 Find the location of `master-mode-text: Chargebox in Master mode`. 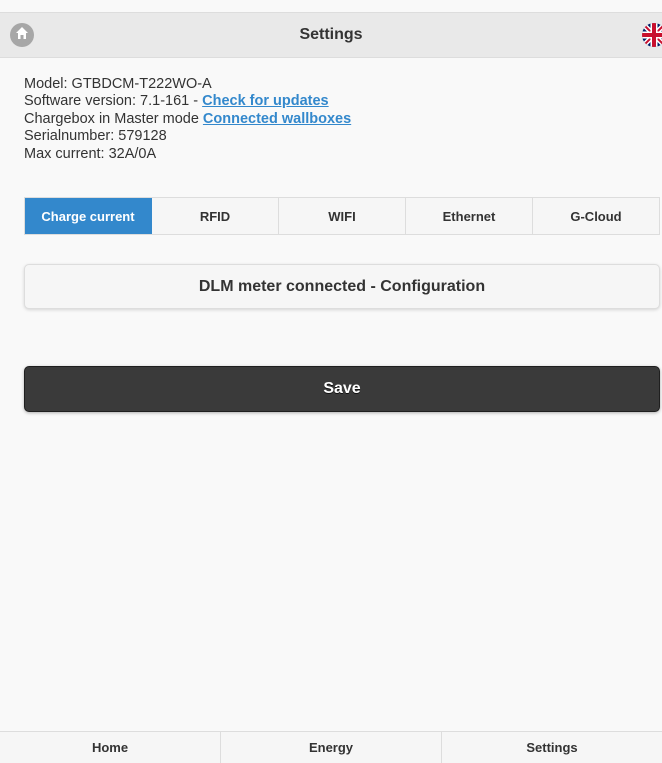

master-mode-text: Chargebox in Master mode is located at coordinates (113, 118).